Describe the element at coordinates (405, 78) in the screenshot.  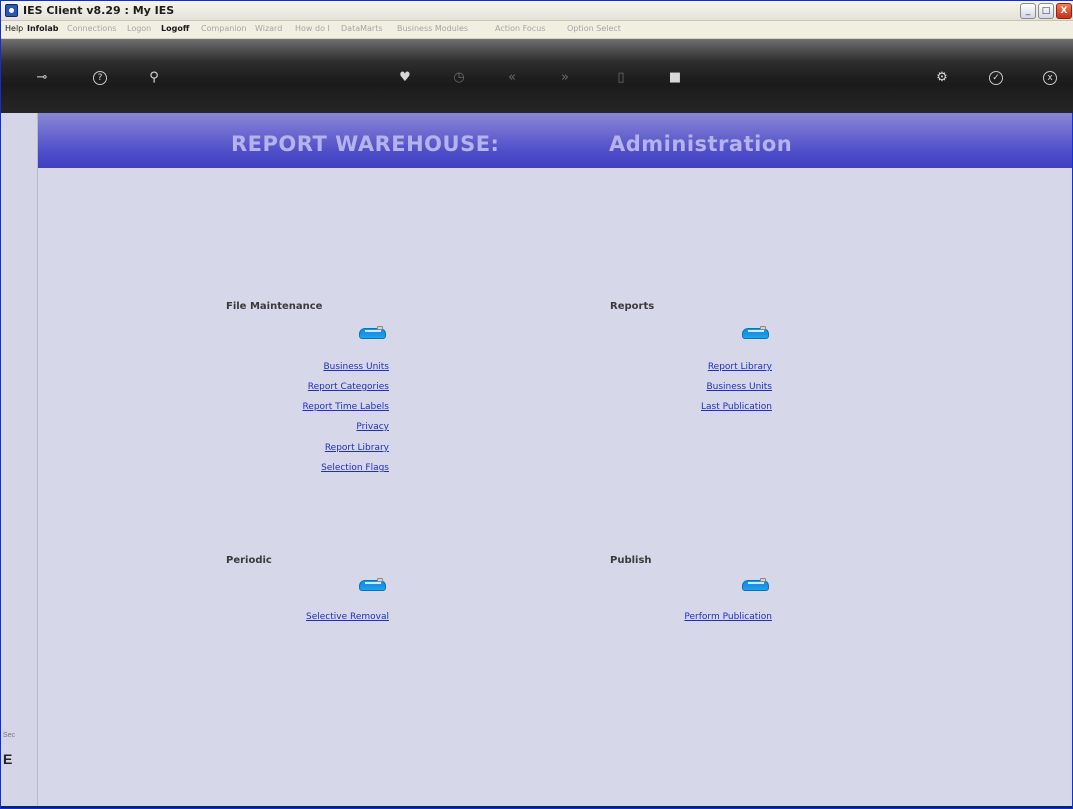
I see `heart-icon: ♥` at that location.